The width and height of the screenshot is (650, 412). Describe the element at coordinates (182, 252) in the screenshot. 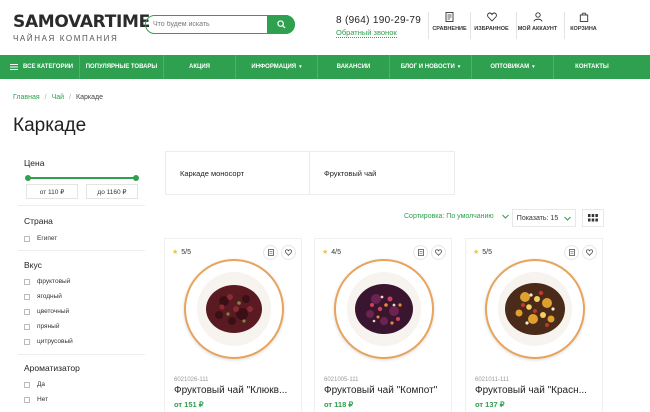

I see `rating: ★ 5/5` at that location.